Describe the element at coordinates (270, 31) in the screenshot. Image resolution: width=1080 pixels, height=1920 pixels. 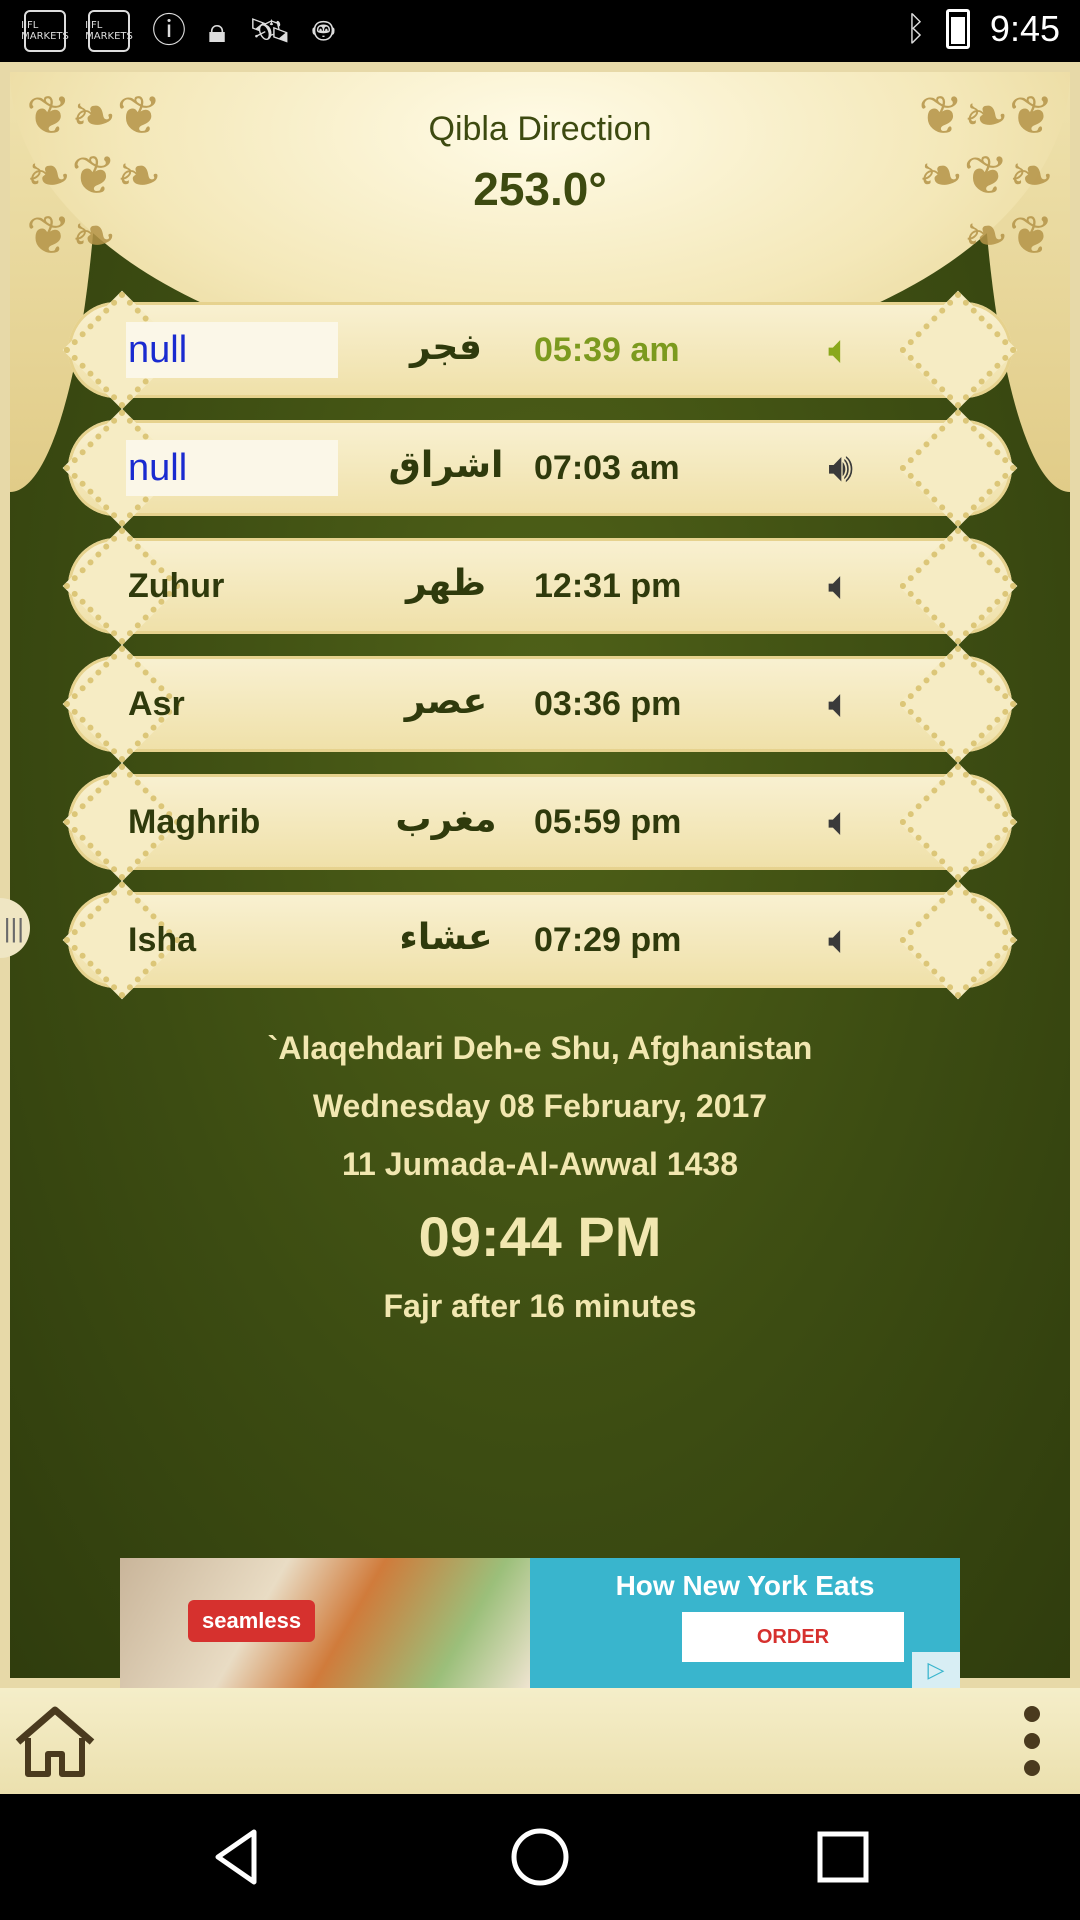
I see `satellite-icon: 🛰︎` at that location.